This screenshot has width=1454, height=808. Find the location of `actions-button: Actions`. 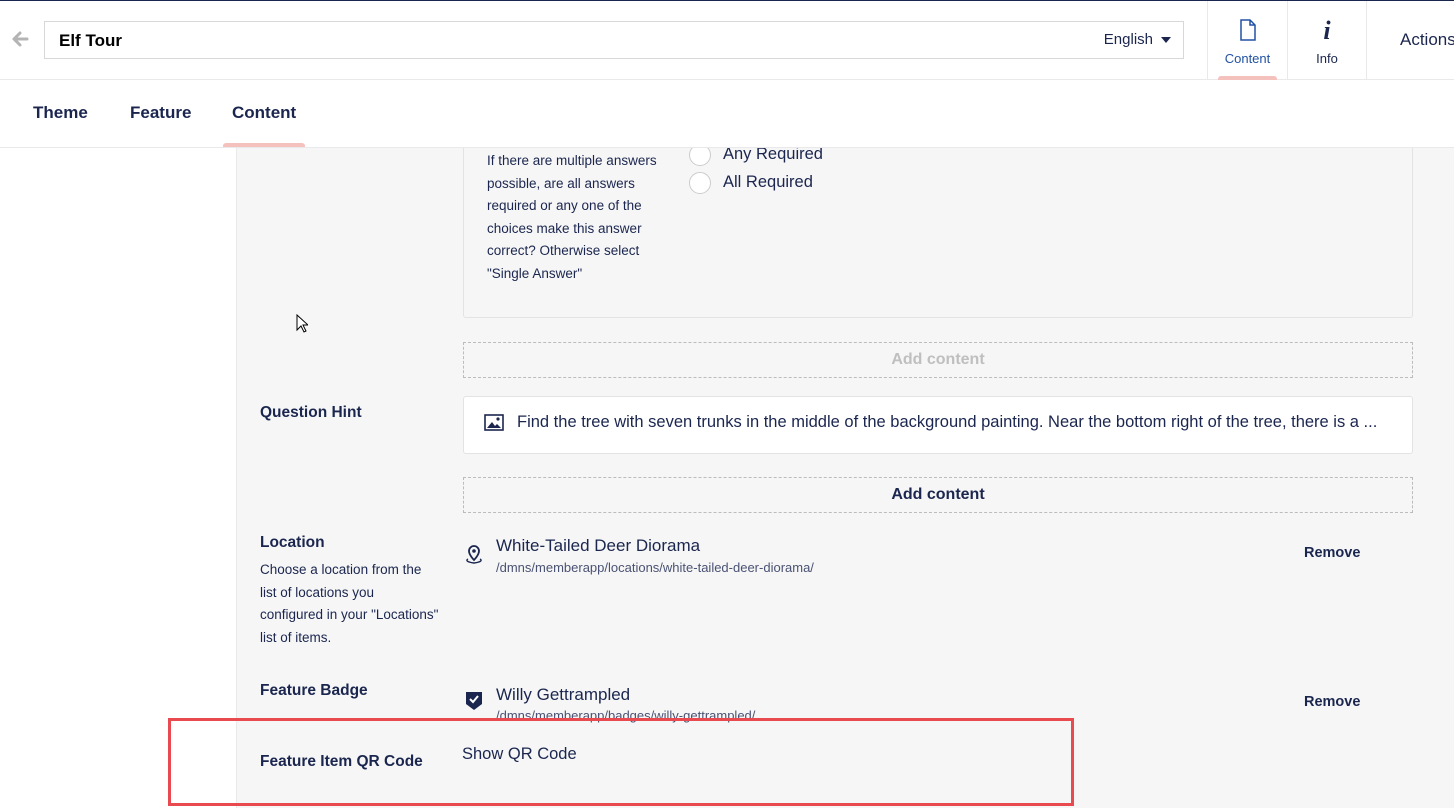

actions-button: Actions is located at coordinates (1410, 40).